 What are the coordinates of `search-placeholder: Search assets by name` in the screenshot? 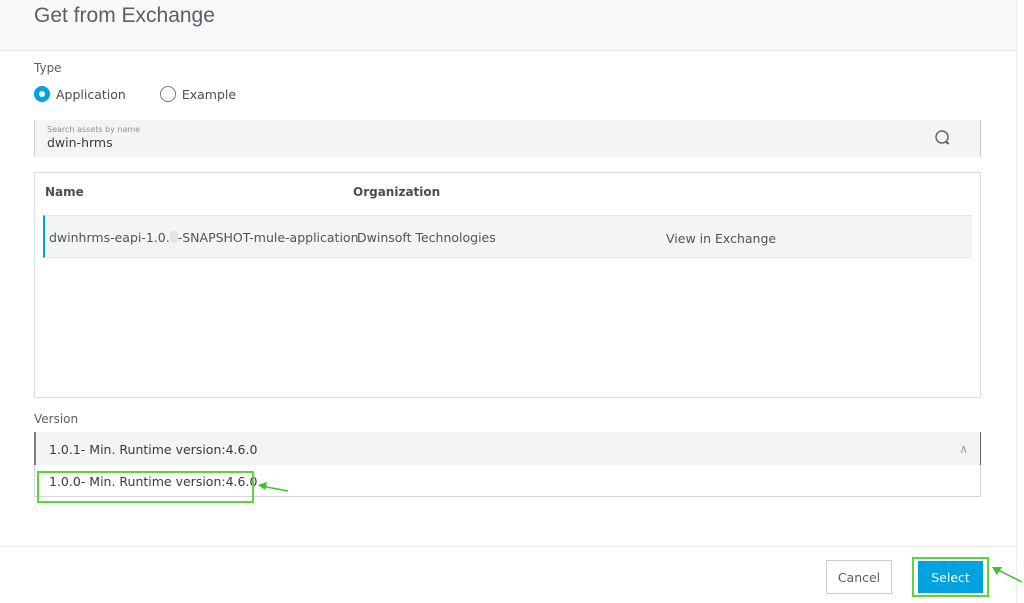 It's located at (94, 129).